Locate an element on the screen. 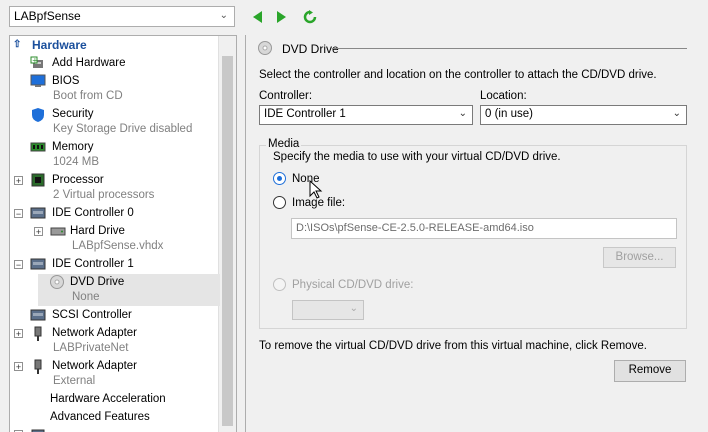 The height and width of the screenshot is (432, 708). controller-select: IDE Controller 1 ⌄ is located at coordinates (366, 115).